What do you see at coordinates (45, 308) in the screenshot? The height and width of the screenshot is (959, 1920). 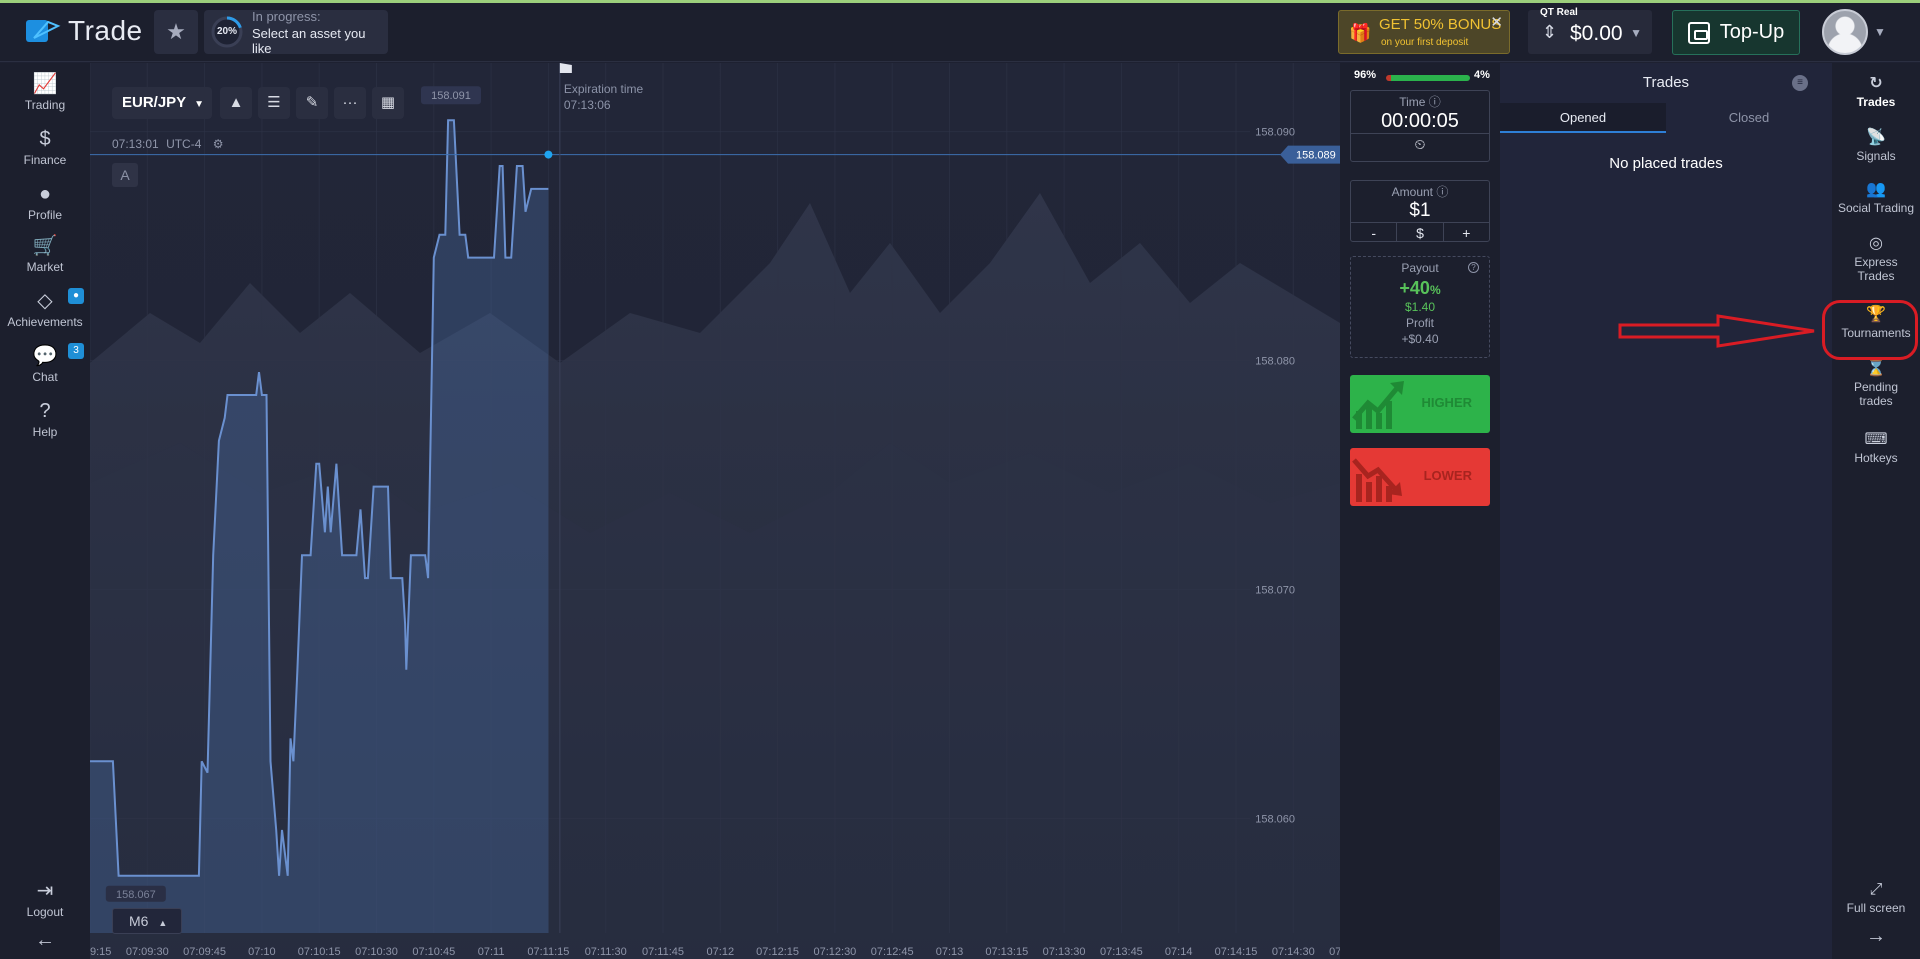 I see `sidebar-item-achievements: ◇ Achievements ●` at bounding box center [45, 308].